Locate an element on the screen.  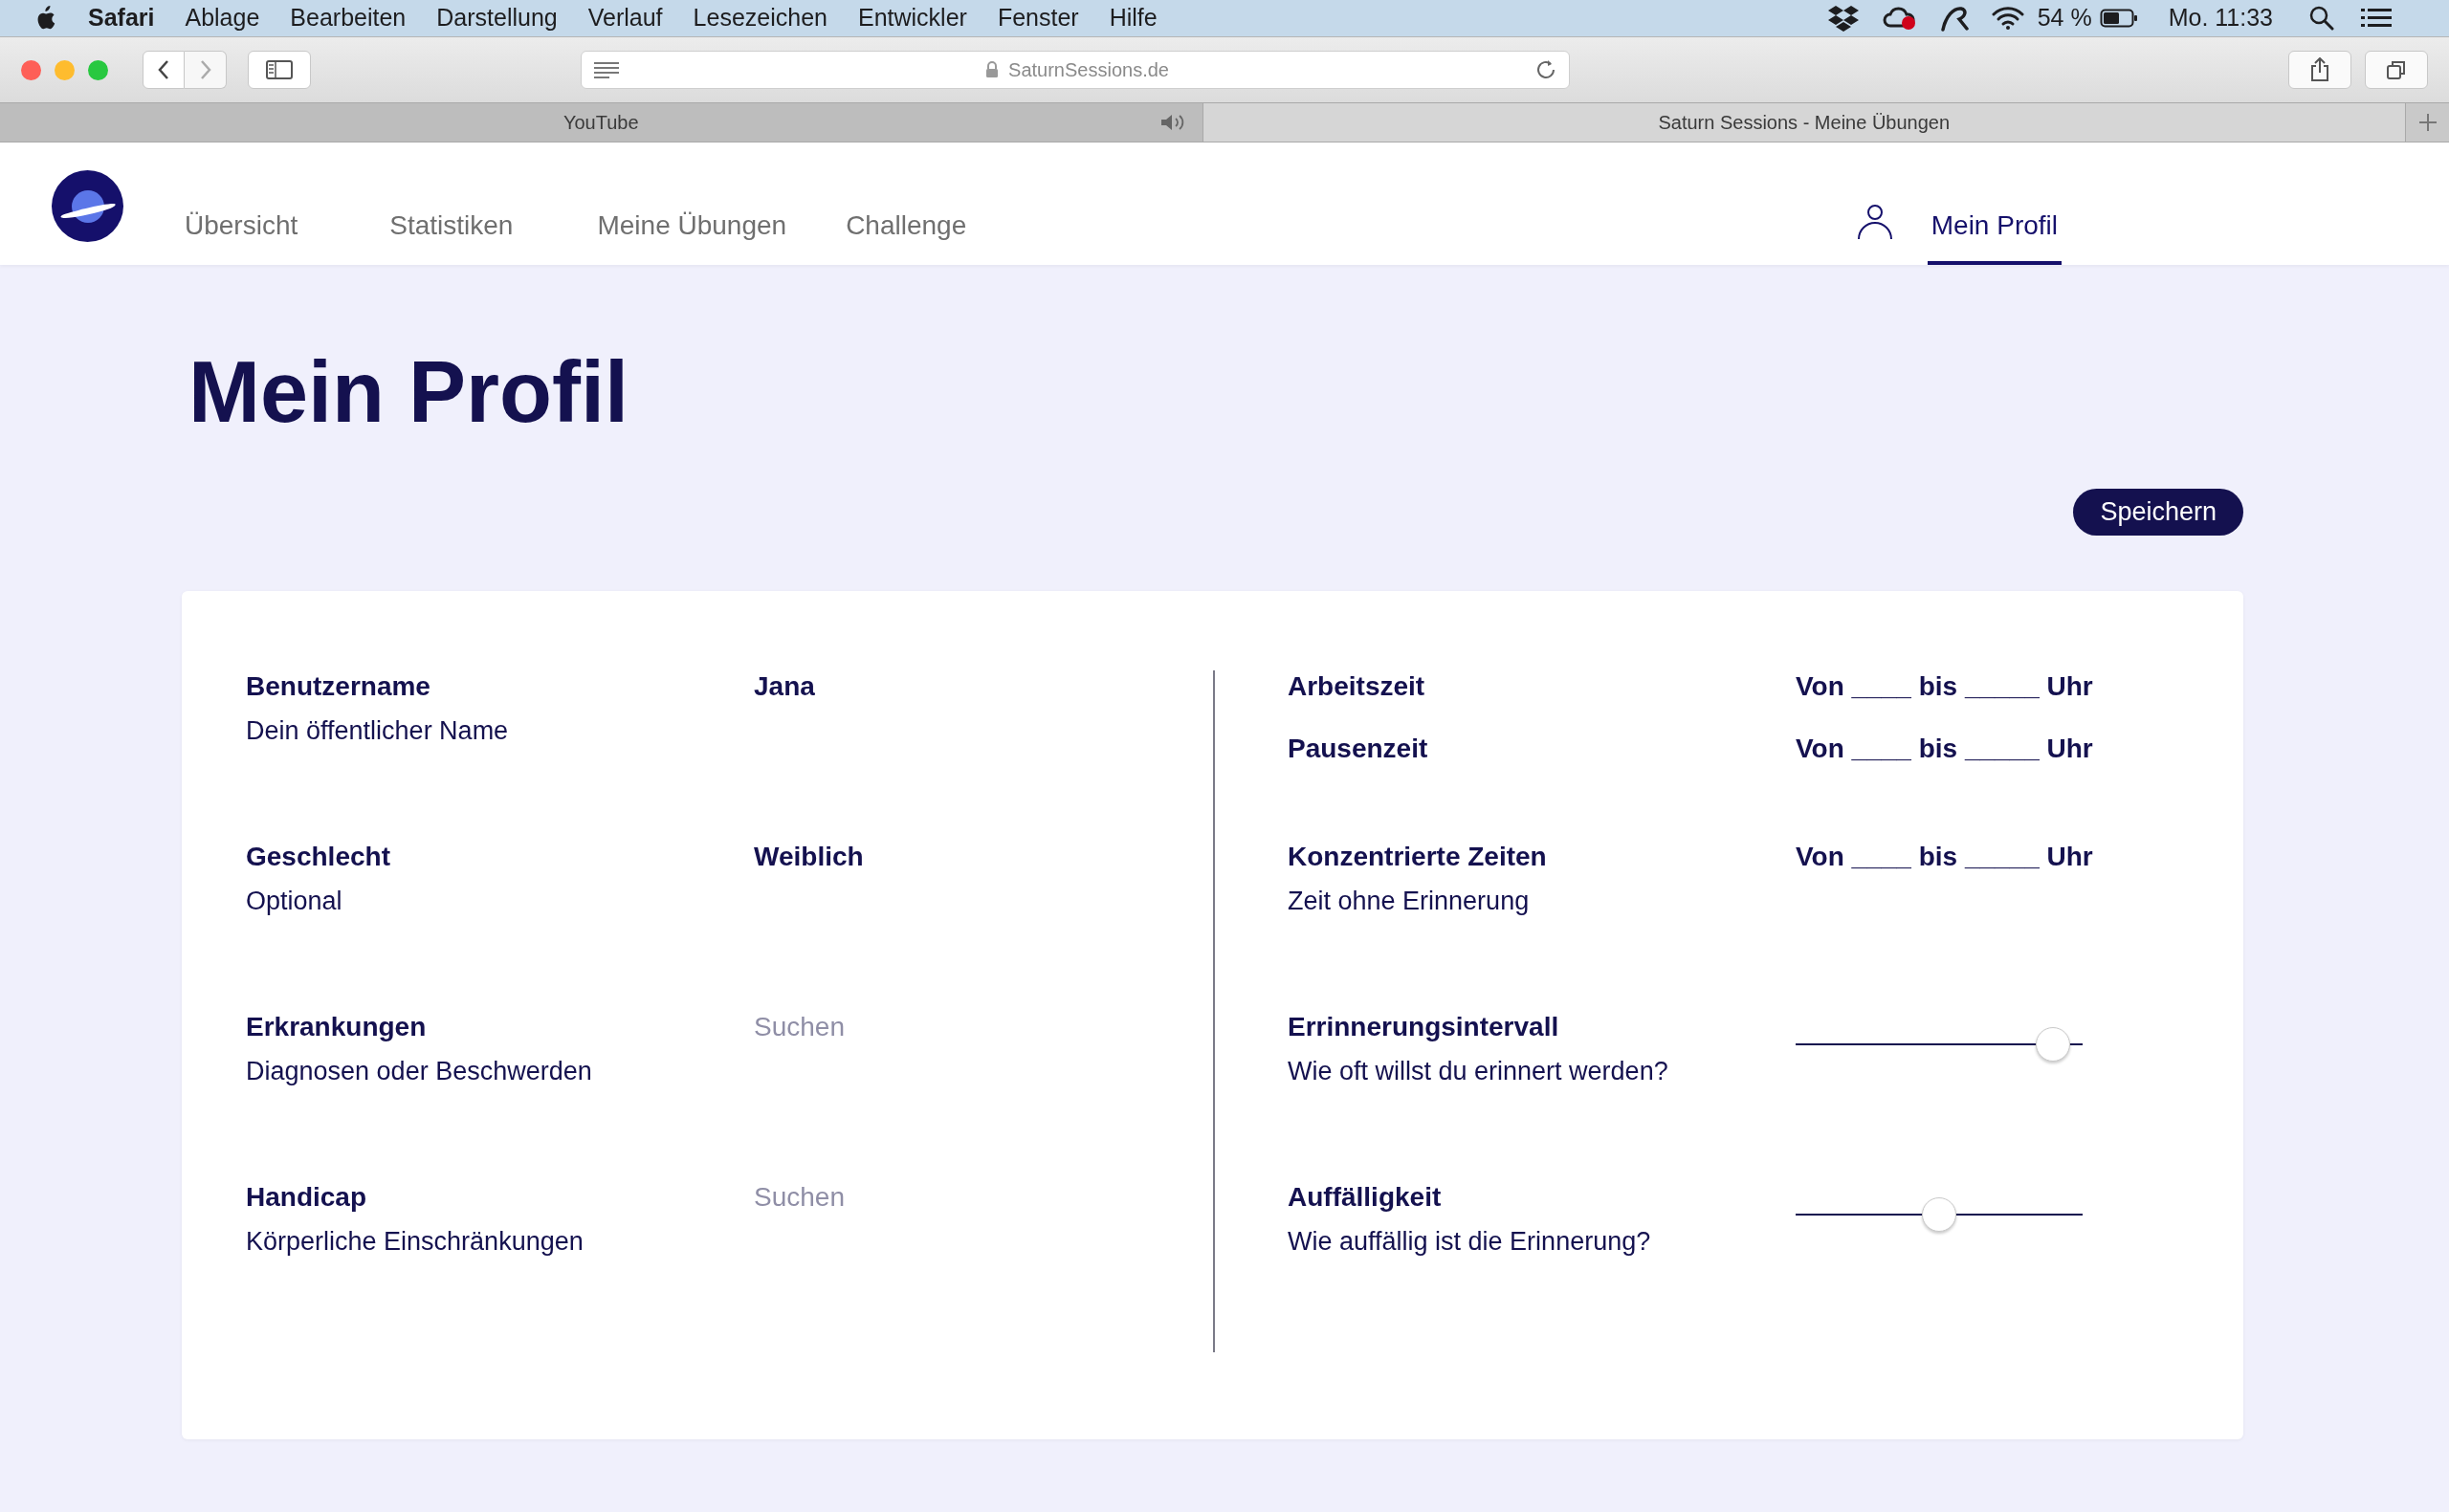
dropbox-icon is located at coordinates (1843, 18).